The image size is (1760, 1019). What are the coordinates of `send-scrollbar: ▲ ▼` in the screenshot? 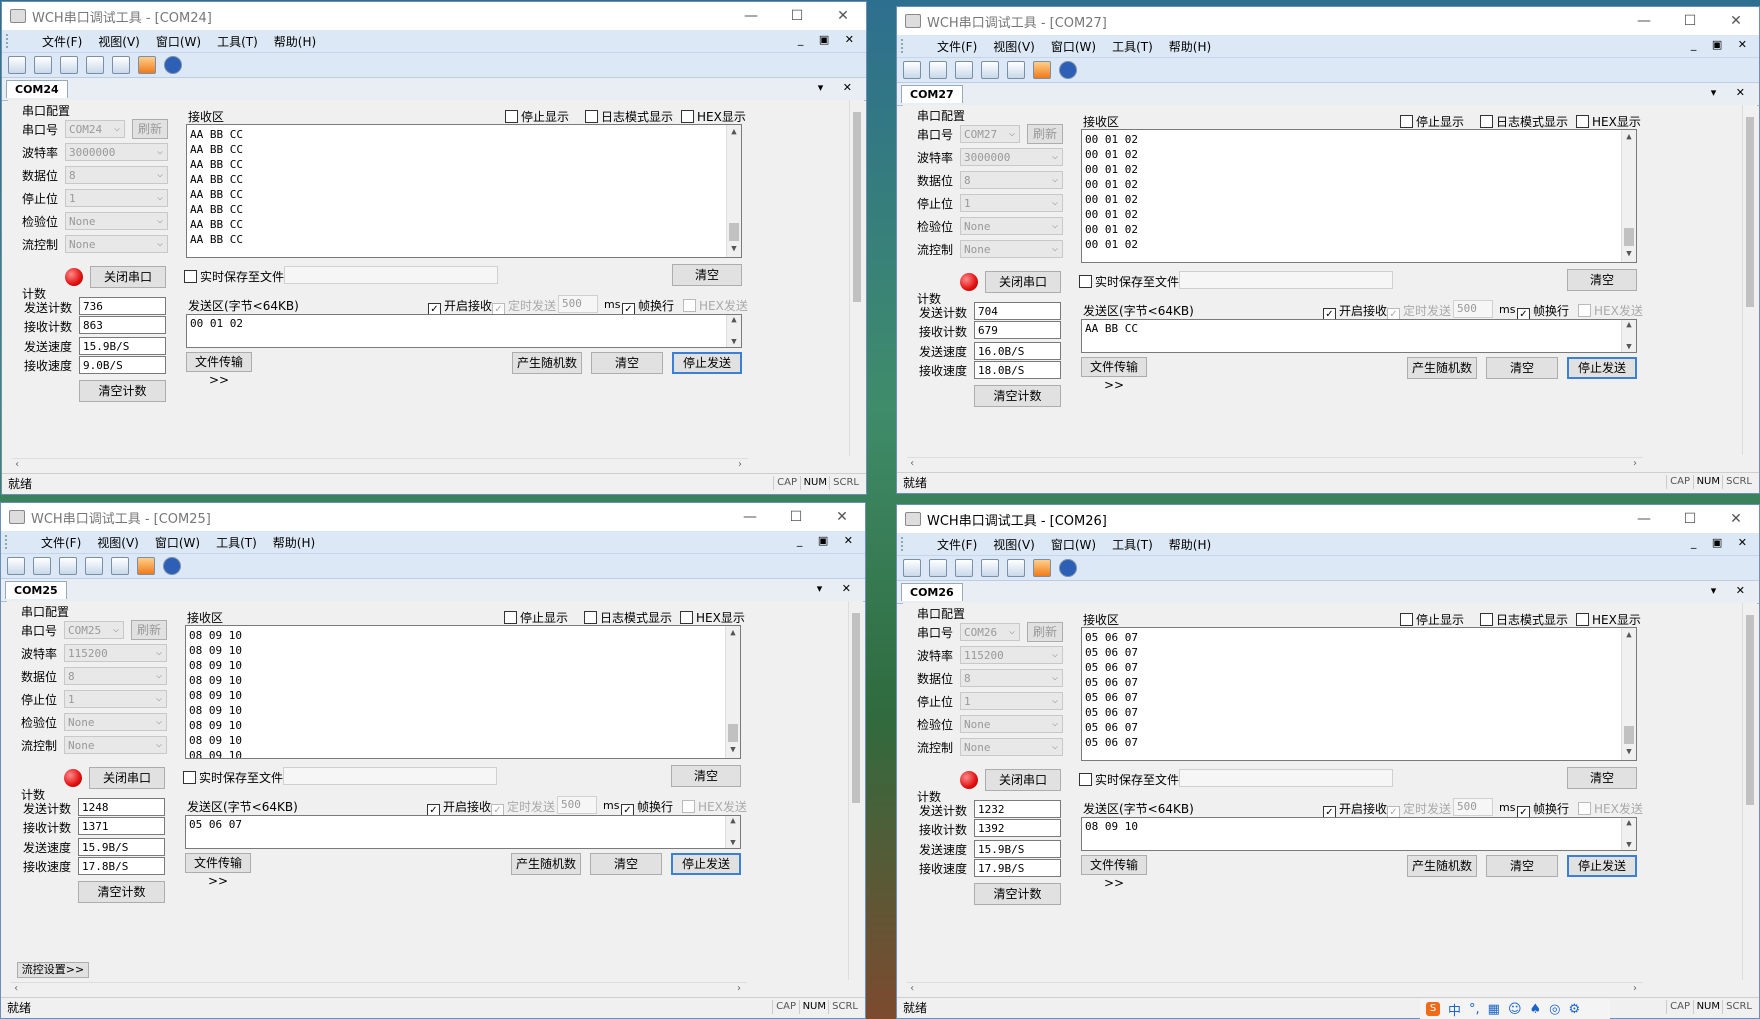 It's located at (1628, 336).